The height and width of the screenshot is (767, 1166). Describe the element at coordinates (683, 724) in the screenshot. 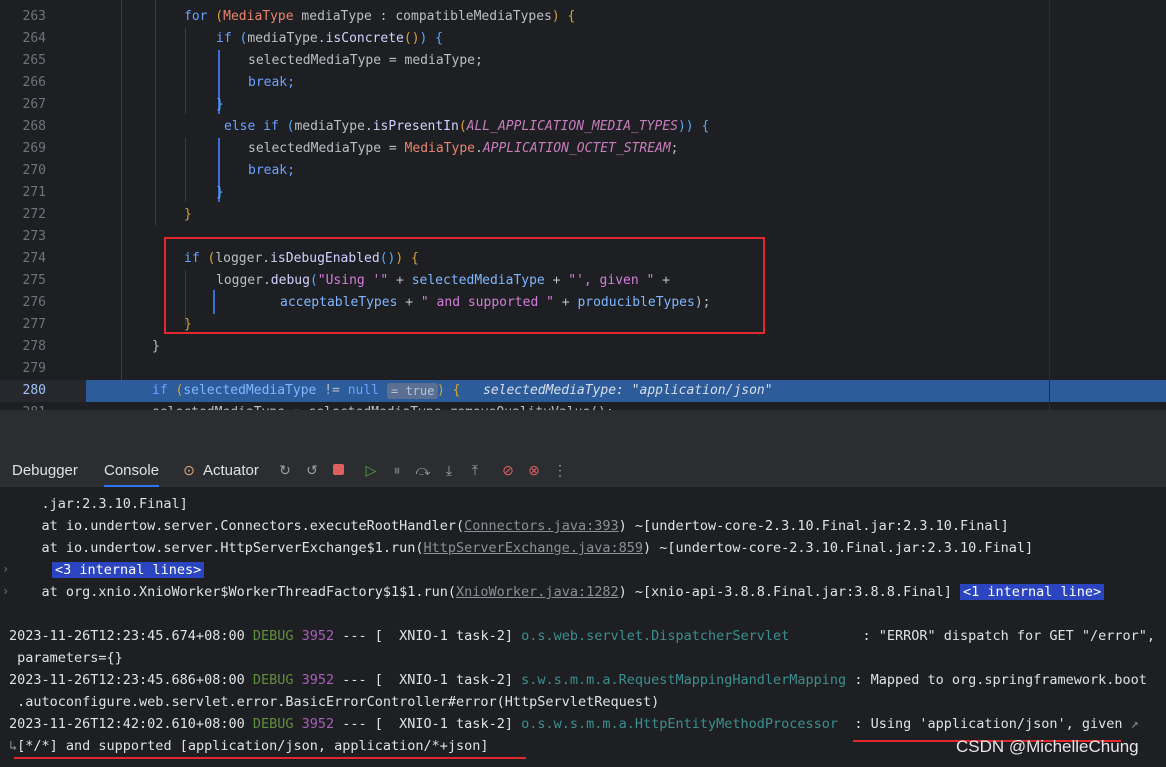

I see `log-logger-name: o.s.w.s.m.m.a.HttpEntityMethodProcessor` at that location.